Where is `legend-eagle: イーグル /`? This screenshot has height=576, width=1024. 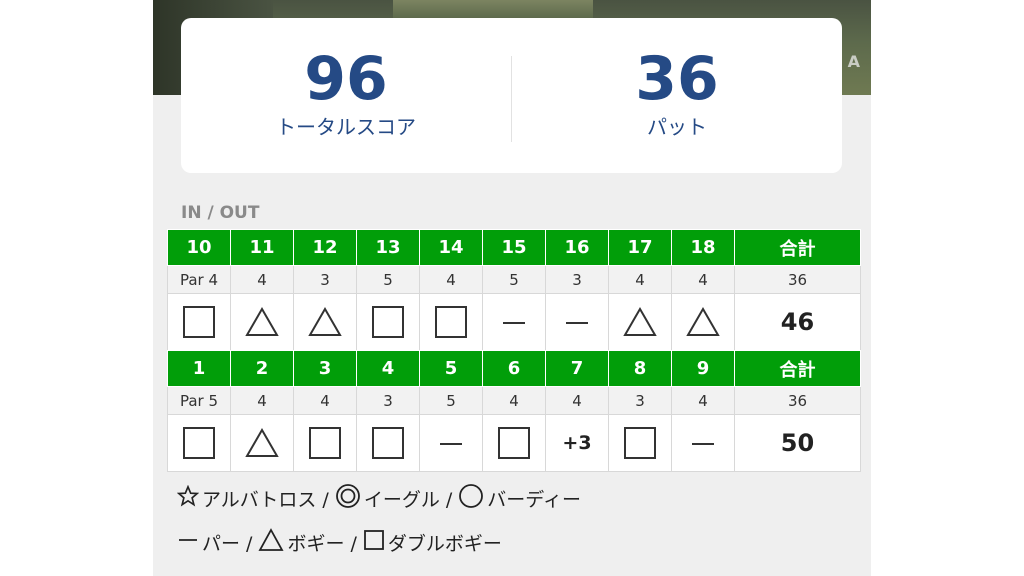 legend-eagle: イーグル / is located at coordinates (393, 498).